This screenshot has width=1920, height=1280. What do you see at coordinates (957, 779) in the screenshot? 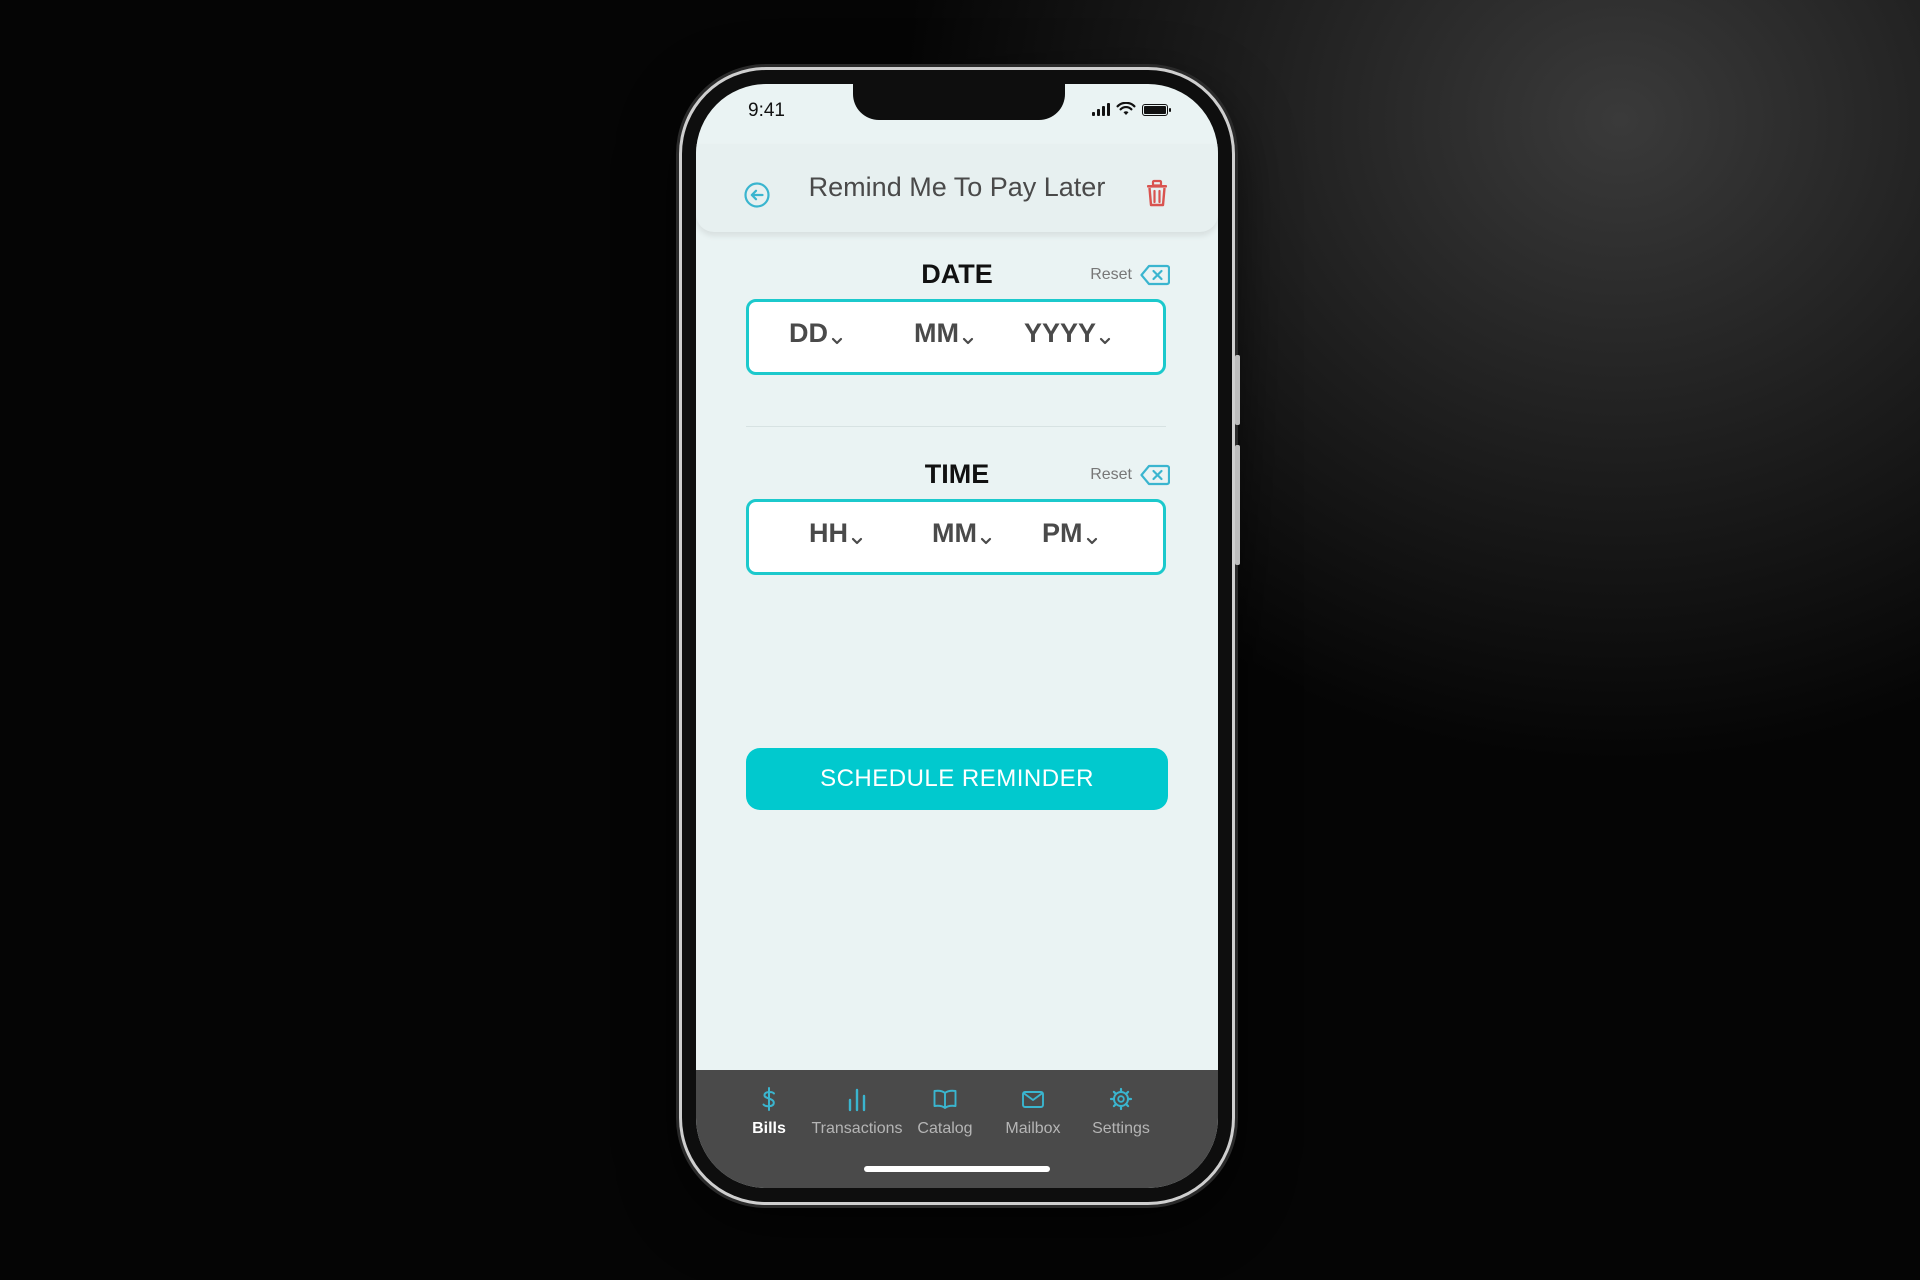
I see `schedule-reminder-button: SCHEDULE REMINDER` at bounding box center [957, 779].